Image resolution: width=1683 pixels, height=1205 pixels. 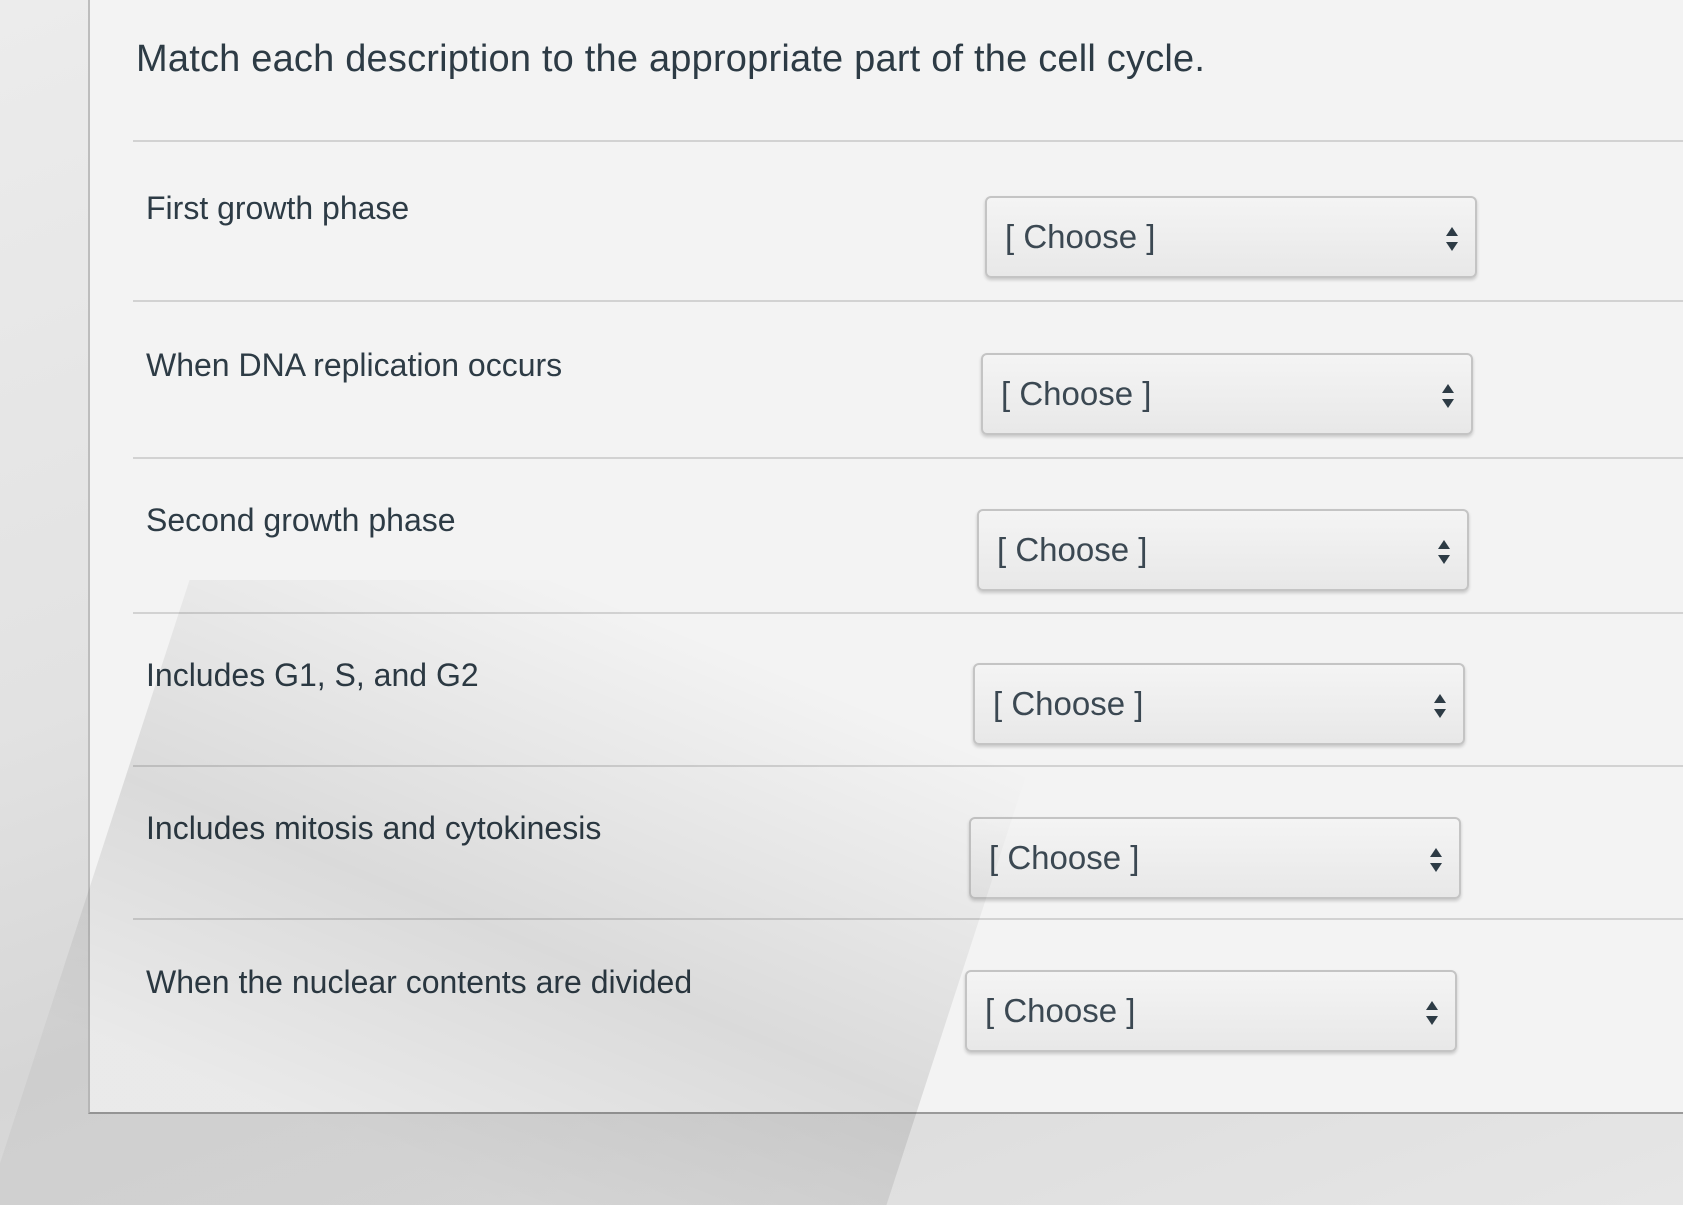 I want to click on match-select-4: [ Choose ], so click(x=1219, y=704).